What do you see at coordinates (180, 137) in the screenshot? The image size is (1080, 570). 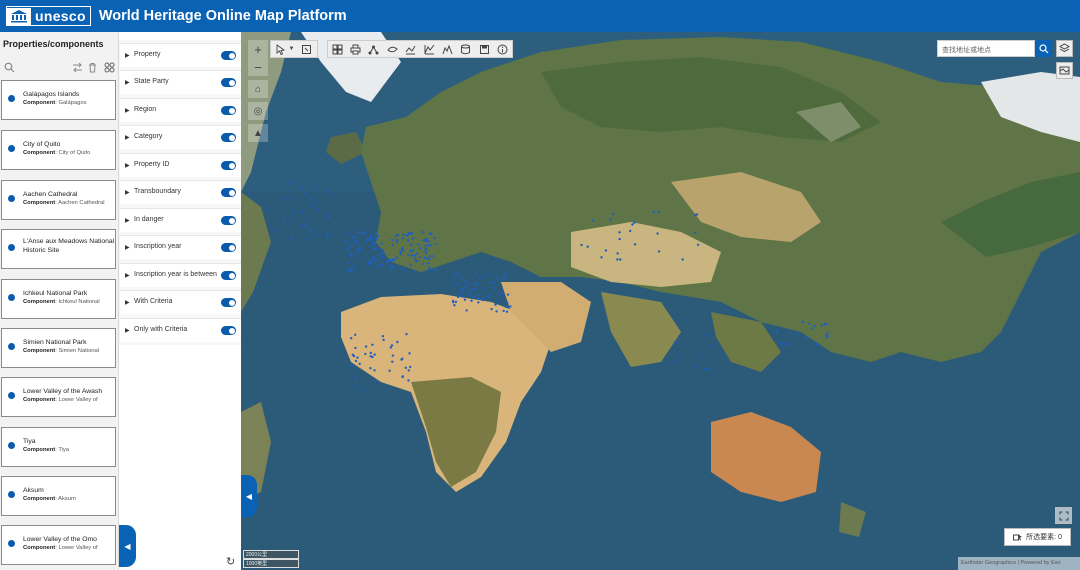 I see `filter-row-category: ▶ Category` at bounding box center [180, 137].